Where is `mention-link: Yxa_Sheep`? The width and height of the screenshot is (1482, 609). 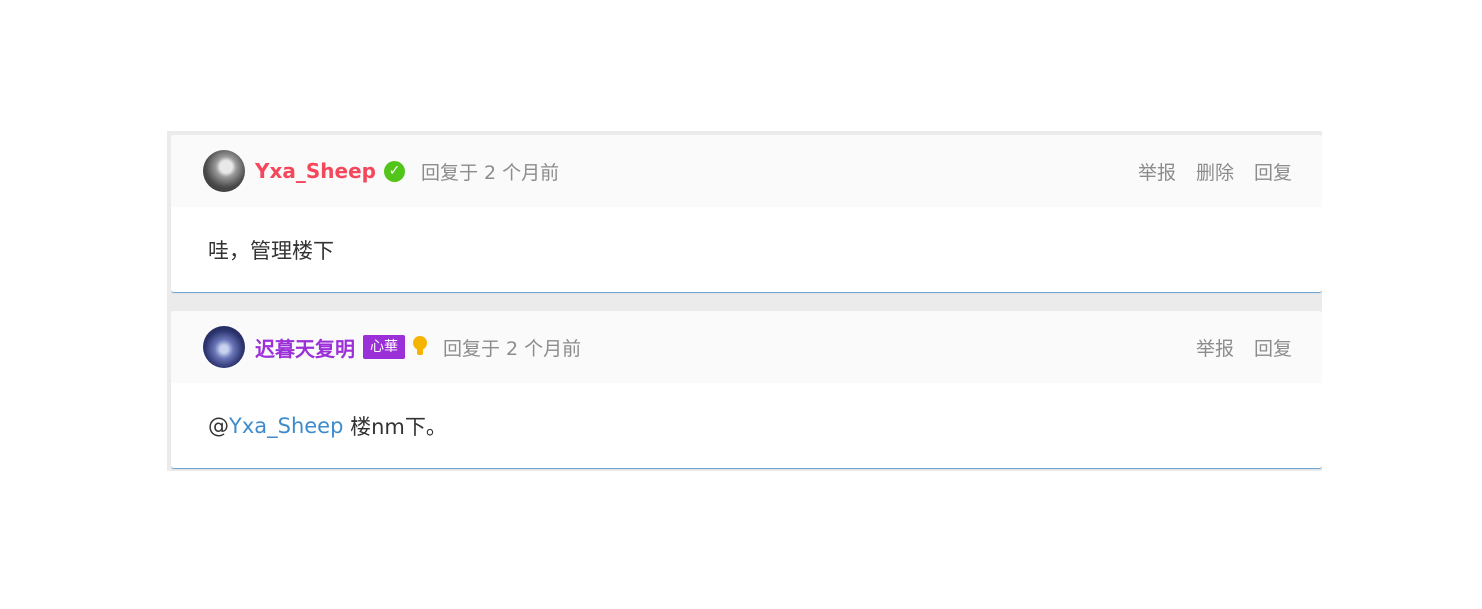 mention-link: Yxa_Sheep is located at coordinates (286, 426).